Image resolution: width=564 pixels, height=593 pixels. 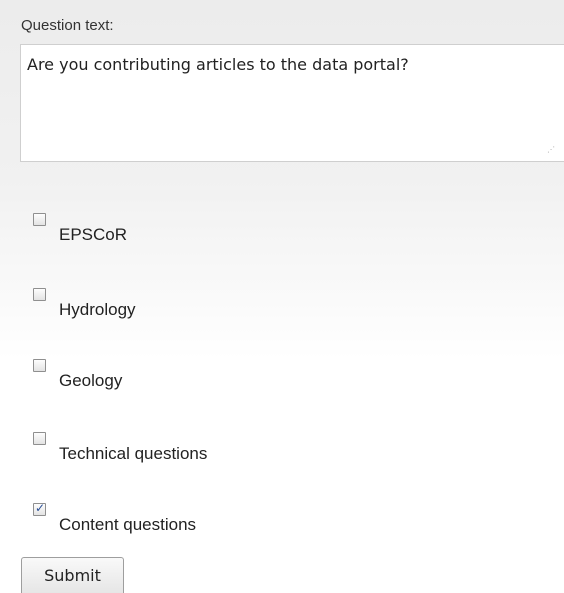 What do you see at coordinates (39, 438) in the screenshot?
I see `checkbox-technical-questions` at bounding box center [39, 438].